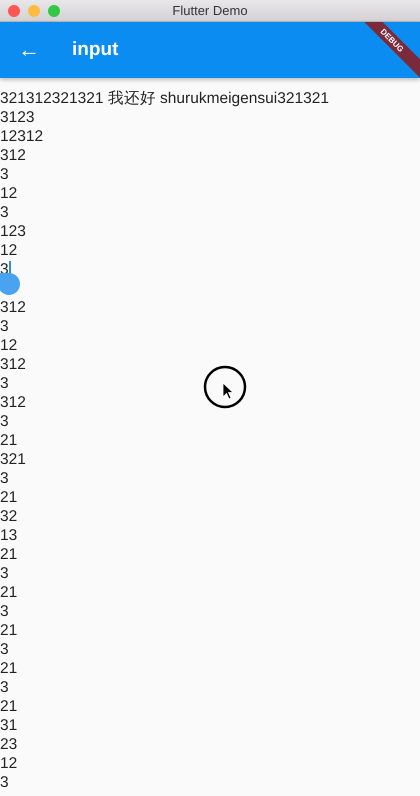  I want to click on zoom-icon, so click(54, 11).